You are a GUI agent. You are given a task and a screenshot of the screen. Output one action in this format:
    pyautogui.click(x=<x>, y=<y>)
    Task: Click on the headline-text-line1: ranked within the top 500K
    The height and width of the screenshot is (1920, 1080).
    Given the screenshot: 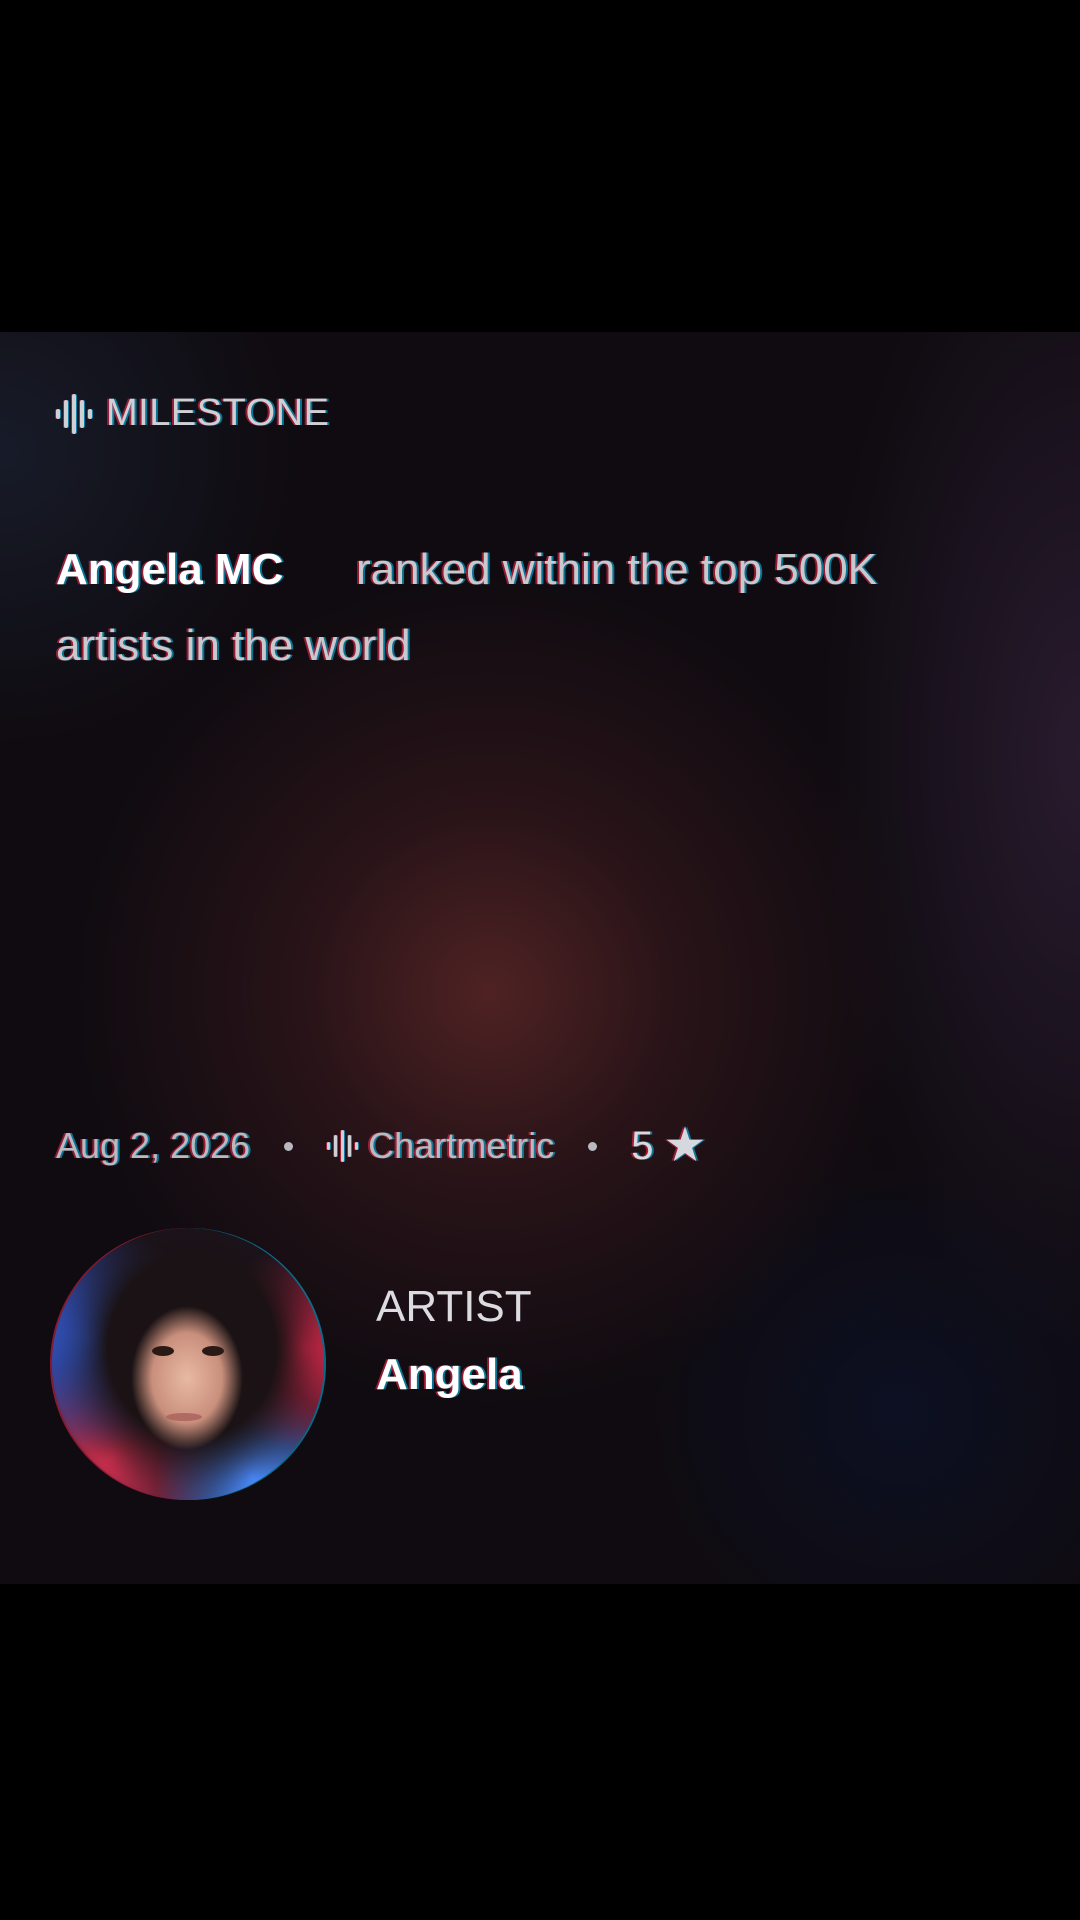 What is the action you would take?
    pyautogui.click(x=617, y=569)
    